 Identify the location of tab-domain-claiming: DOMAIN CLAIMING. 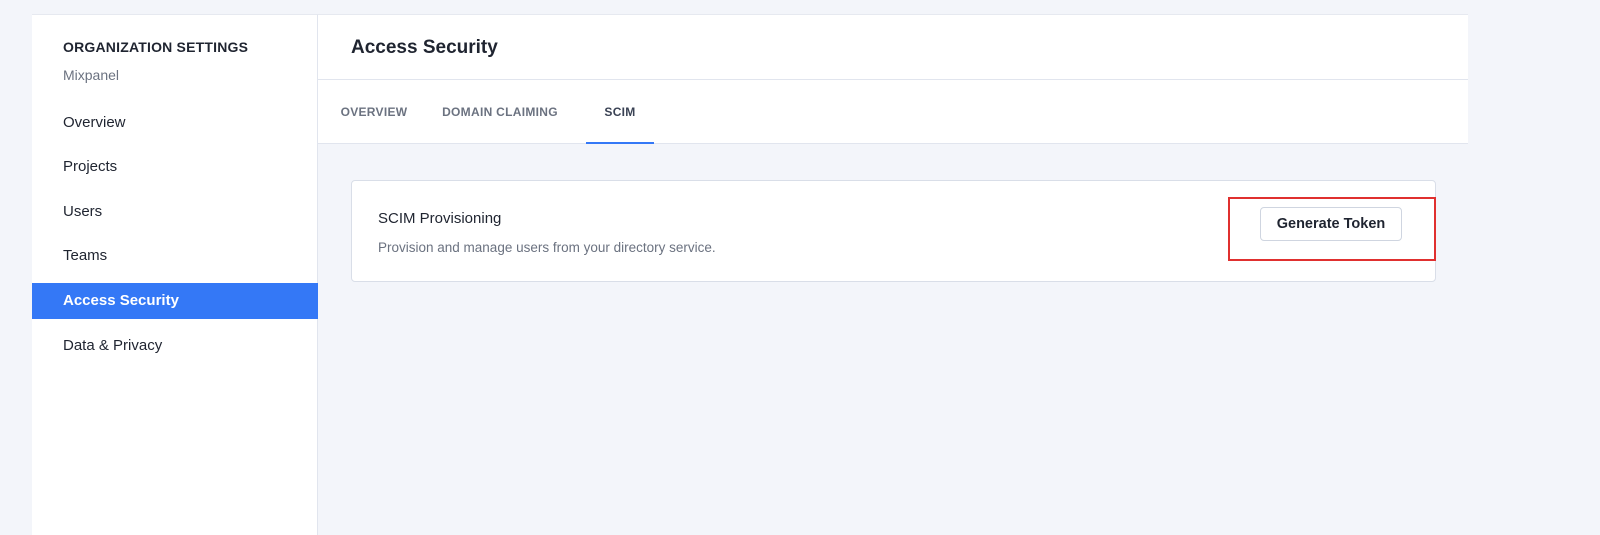
(500, 112).